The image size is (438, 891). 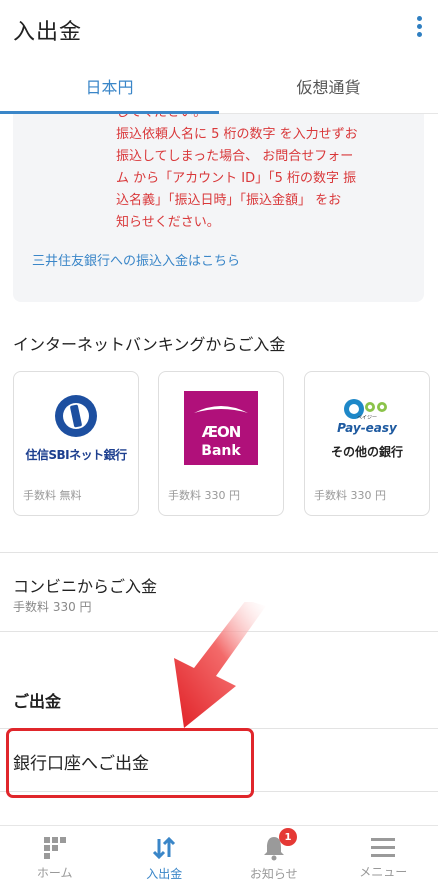 I want to click on fee-label: 手数料 無料, so click(x=52, y=495).